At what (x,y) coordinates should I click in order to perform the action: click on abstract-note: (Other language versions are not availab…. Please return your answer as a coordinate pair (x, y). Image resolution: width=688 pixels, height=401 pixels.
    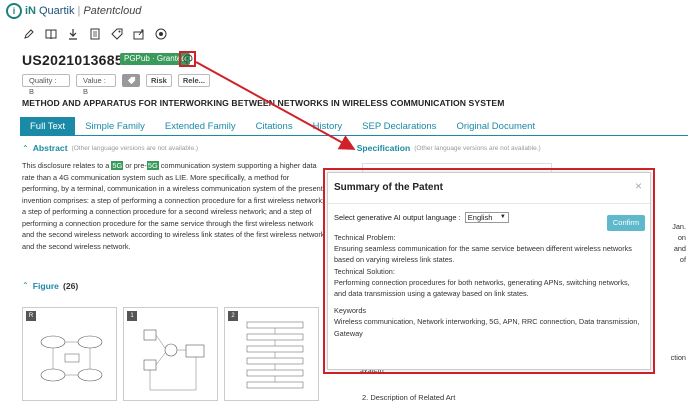
    Looking at the image, I should click on (135, 148).